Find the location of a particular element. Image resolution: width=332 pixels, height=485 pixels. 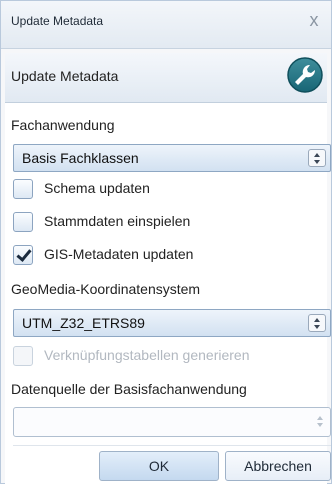

gis-metadaten-checkbox is located at coordinates (23, 255).